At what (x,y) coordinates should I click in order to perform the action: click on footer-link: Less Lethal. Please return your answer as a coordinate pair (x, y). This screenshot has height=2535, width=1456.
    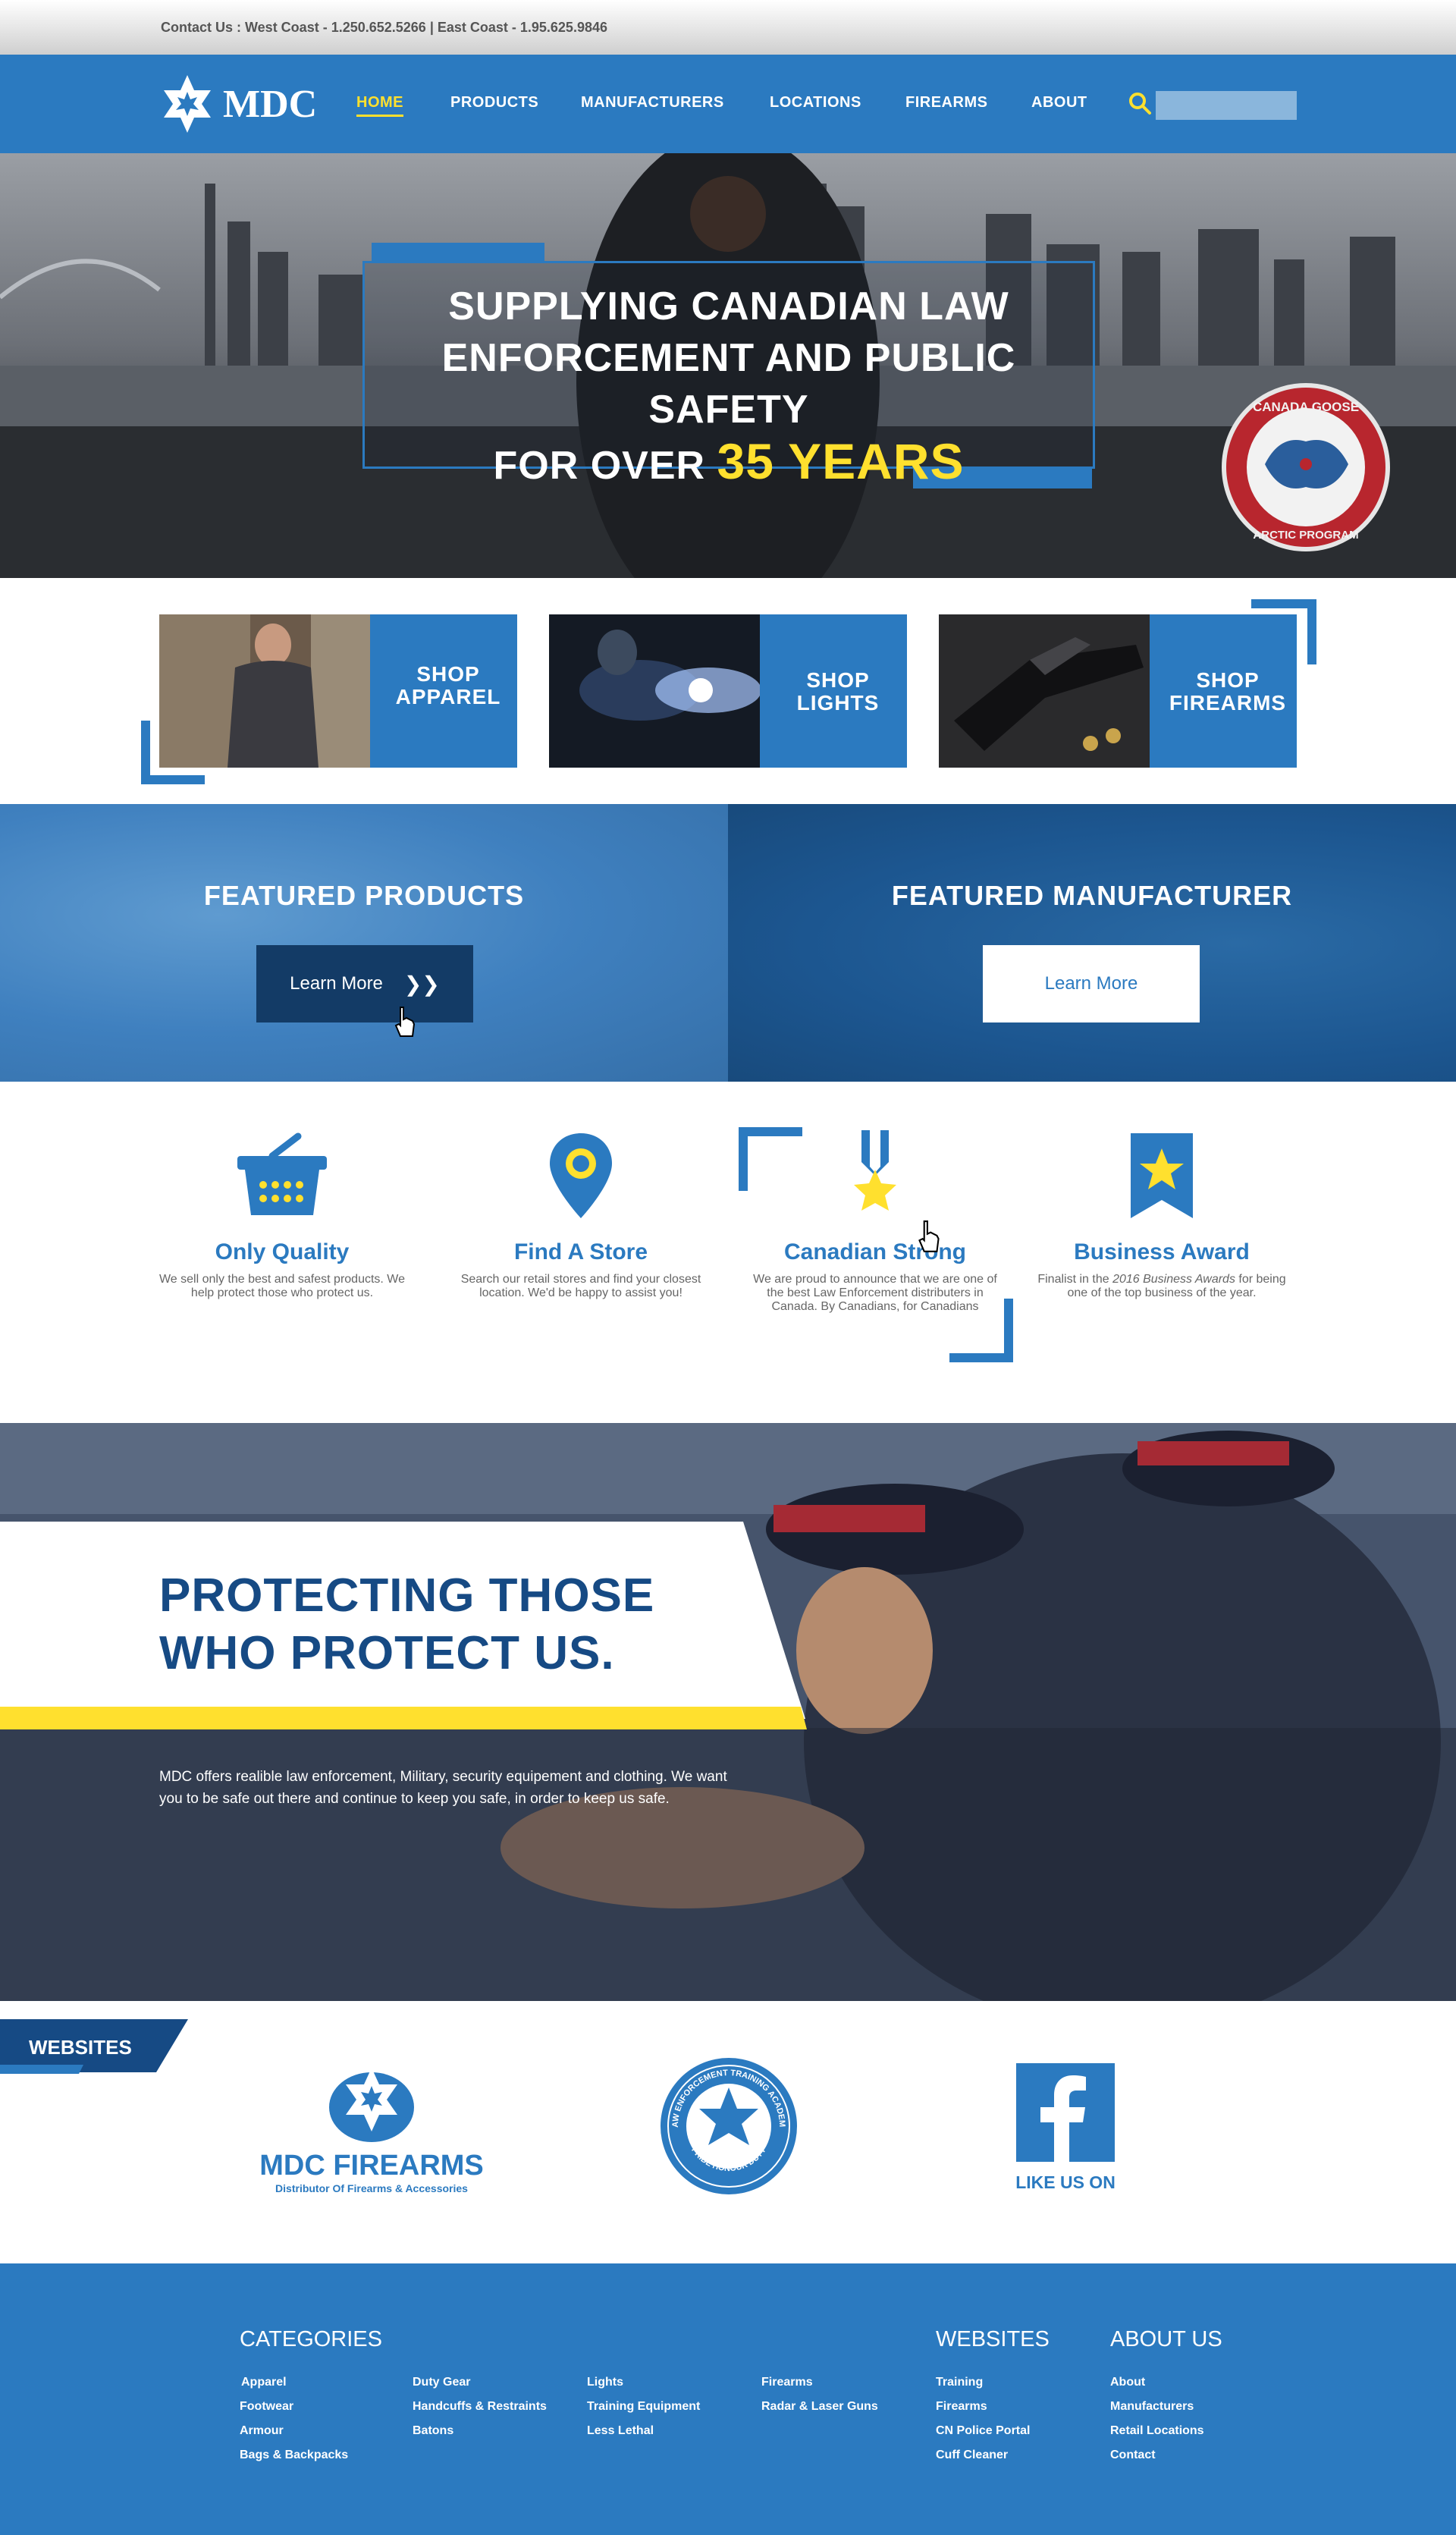
    Looking at the image, I should click on (620, 2431).